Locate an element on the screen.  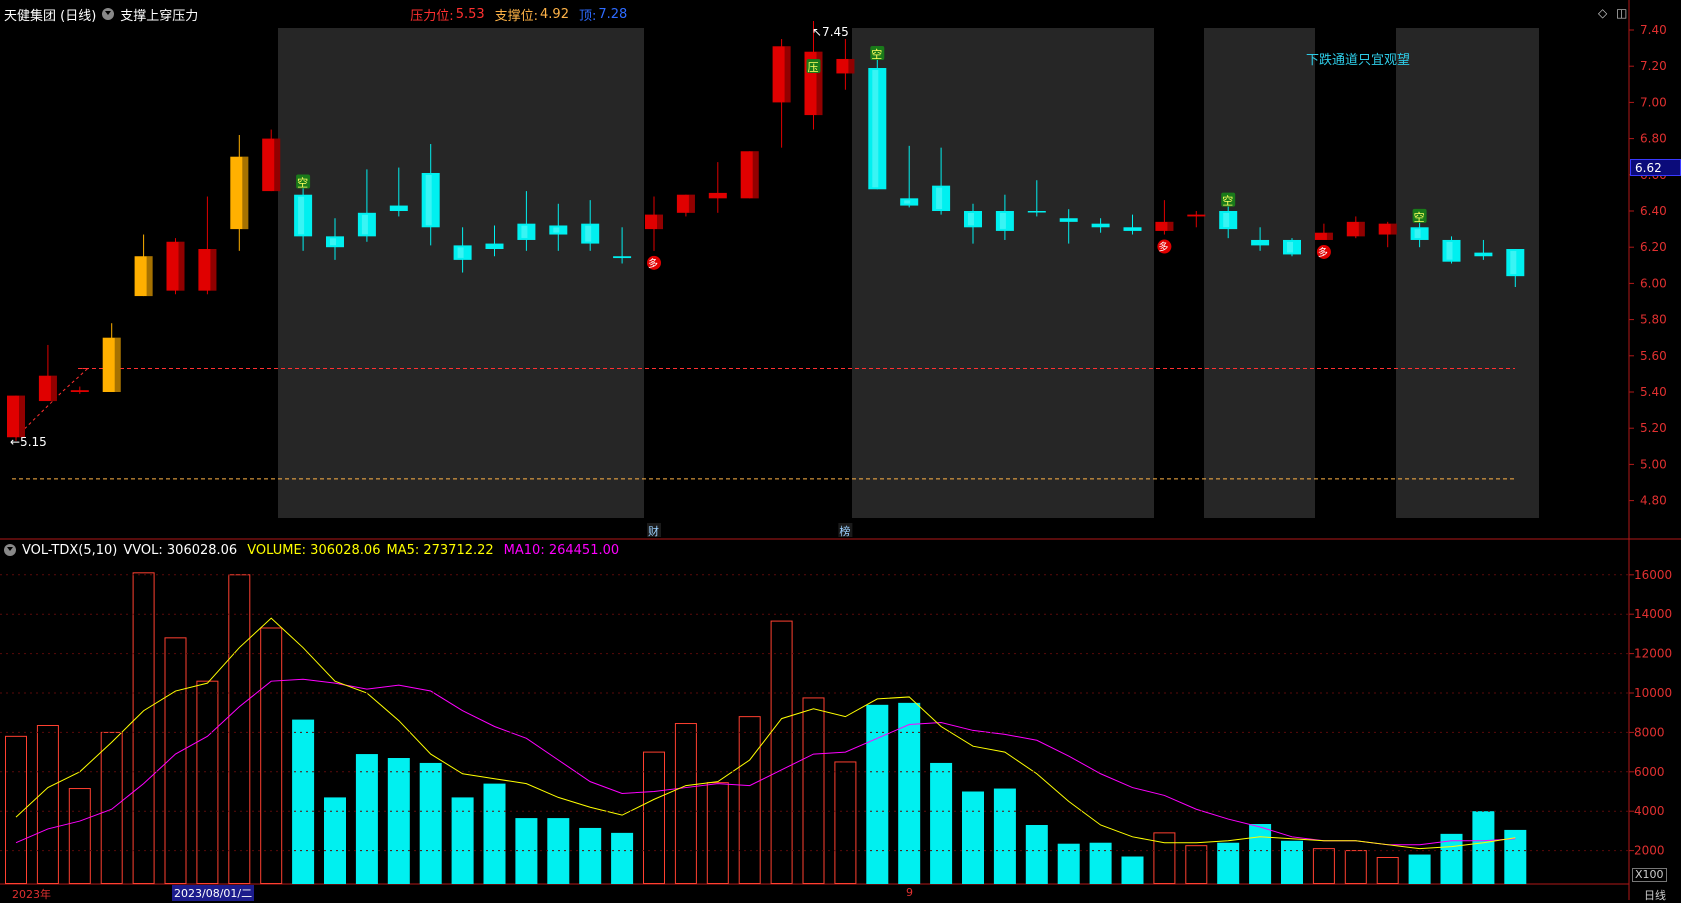
period-label: 日线 is located at coordinates (1655, 895).